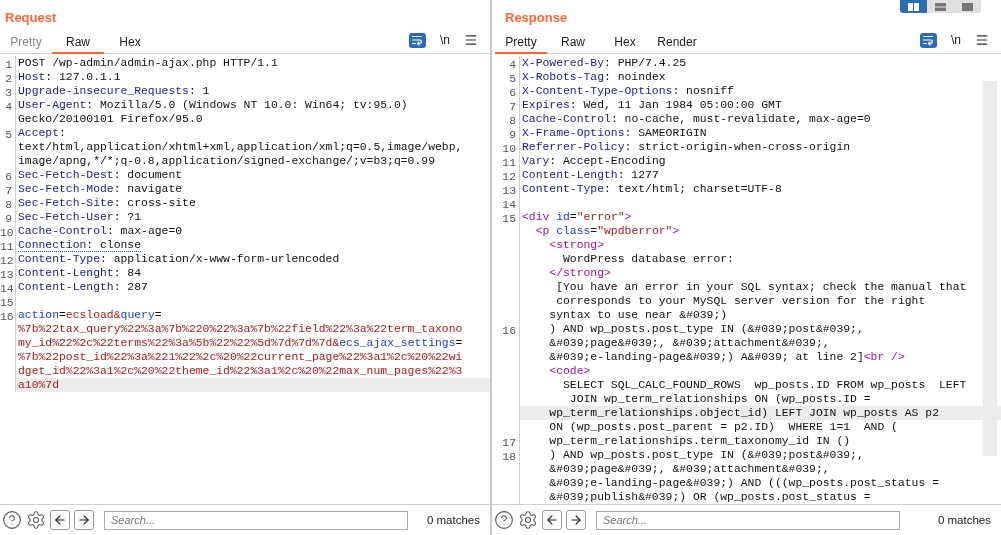 This screenshot has width=1001, height=535. I want to click on code-line: Gecko/20100101 Firefox/95.0, so click(110, 119).